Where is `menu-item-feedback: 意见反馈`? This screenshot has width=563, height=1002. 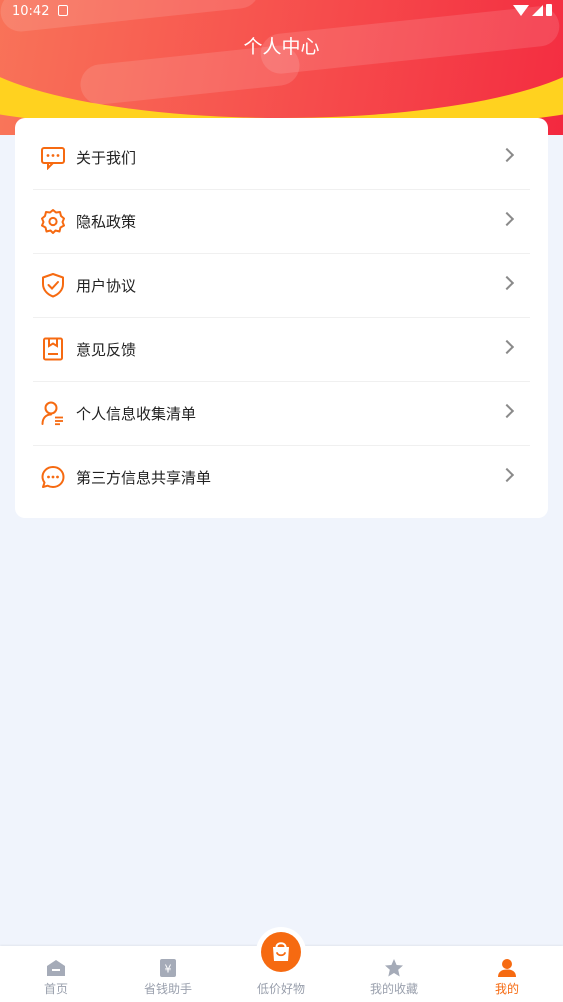 menu-item-feedback: 意见反馈 is located at coordinates (281, 350).